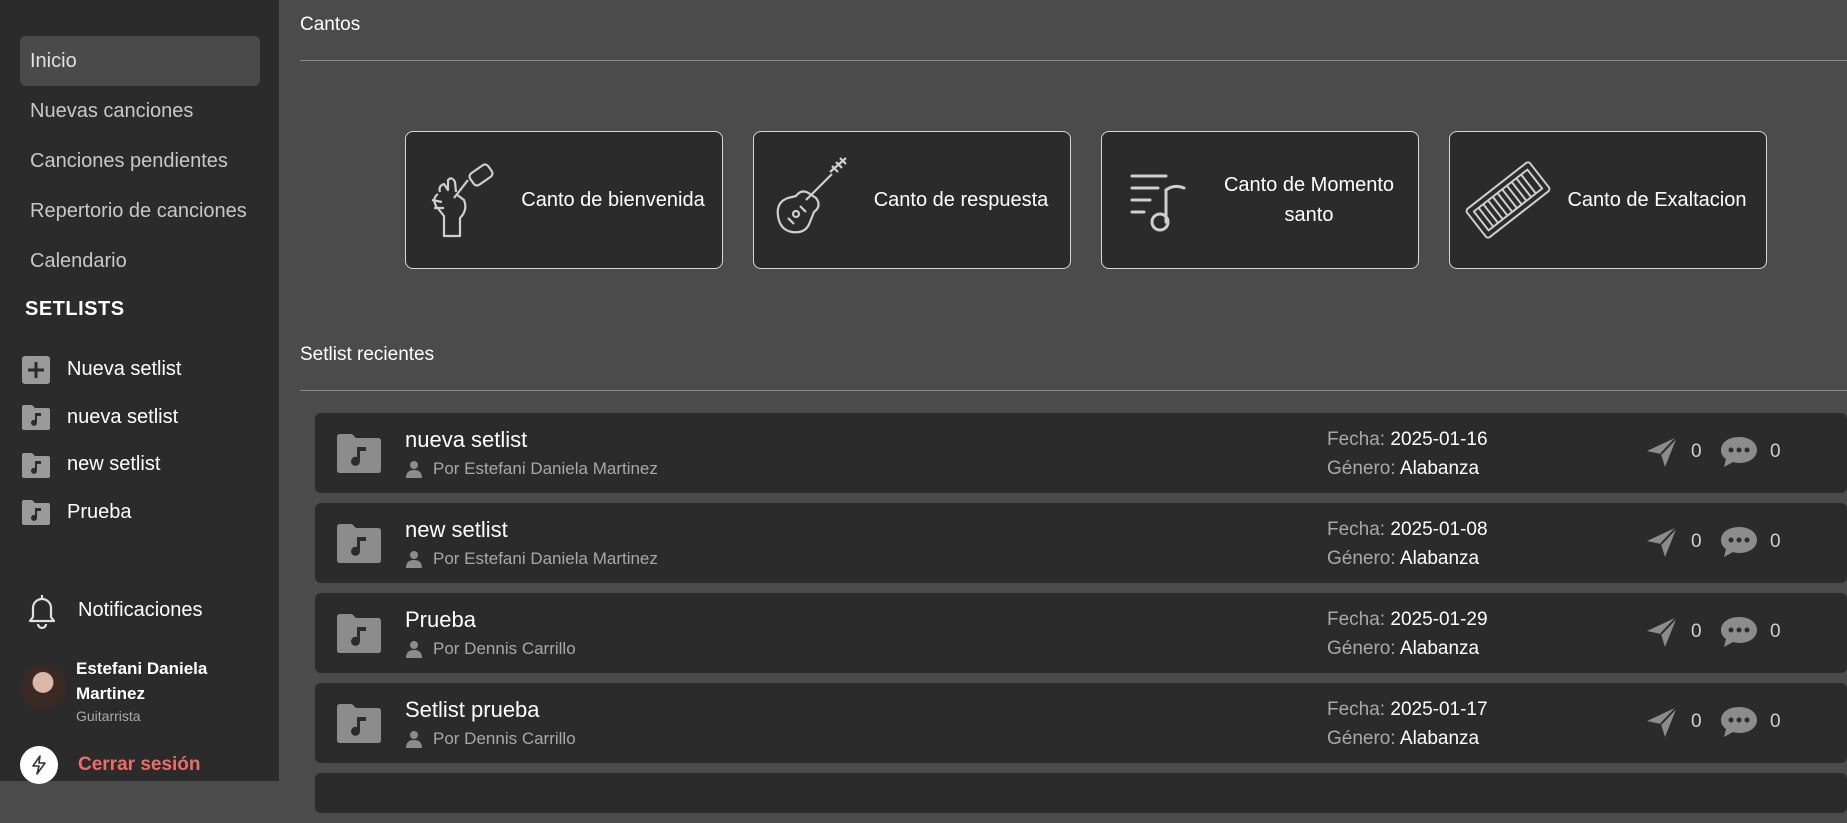  I want to click on sidebar-setlist-label: Prueba, so click(99, 511).